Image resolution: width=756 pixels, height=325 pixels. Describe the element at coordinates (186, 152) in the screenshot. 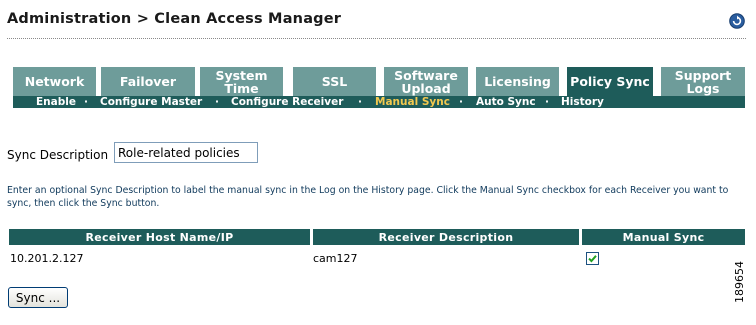

I see `sync-description-input` at that location.